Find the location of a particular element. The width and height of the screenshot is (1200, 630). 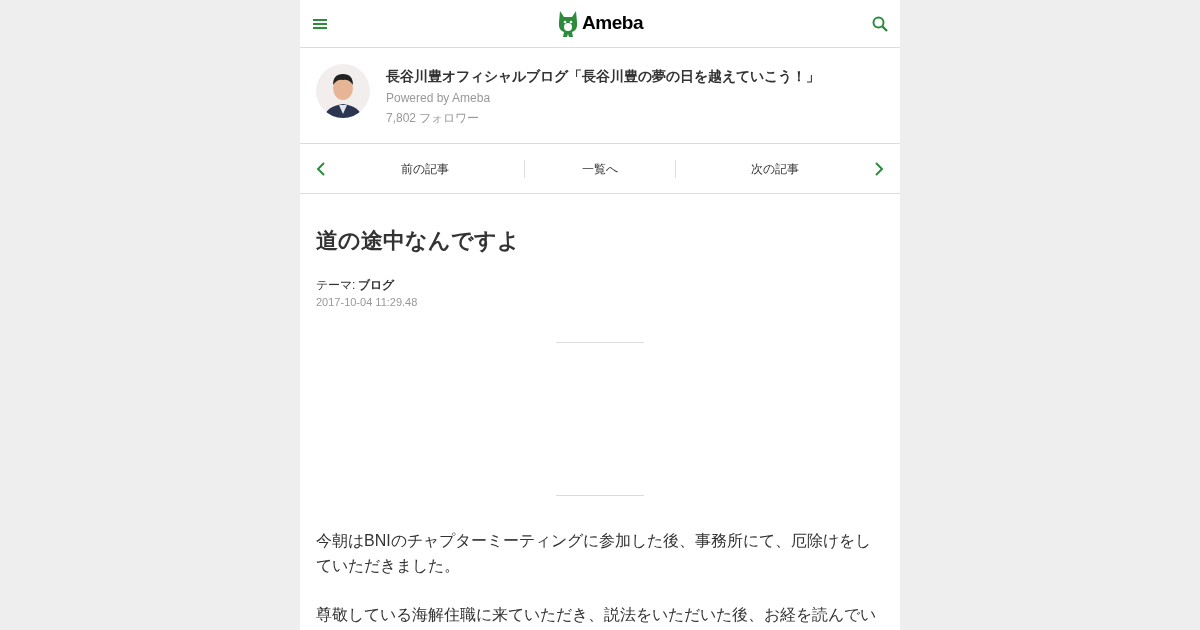

follower-count: 7,802 フォロワー is located at coordinates (433, 118).